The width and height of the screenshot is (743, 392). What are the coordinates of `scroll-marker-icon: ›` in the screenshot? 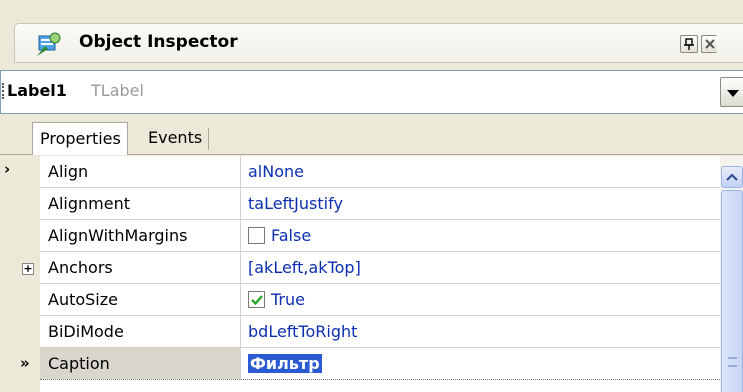 It's located at (7, 169).